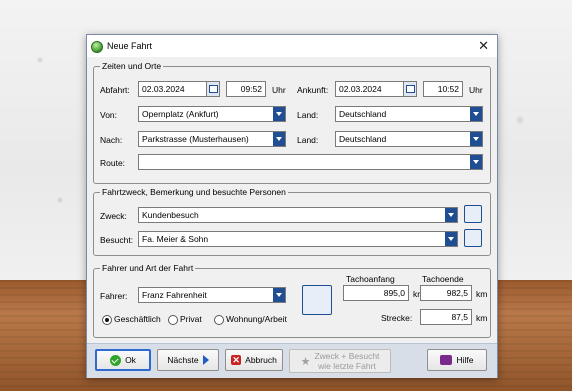  What do you see at coordinates (114, 296) in the screenshot?
I see `fahrer-label: Fahrer:` at bounding box center [114, 296].